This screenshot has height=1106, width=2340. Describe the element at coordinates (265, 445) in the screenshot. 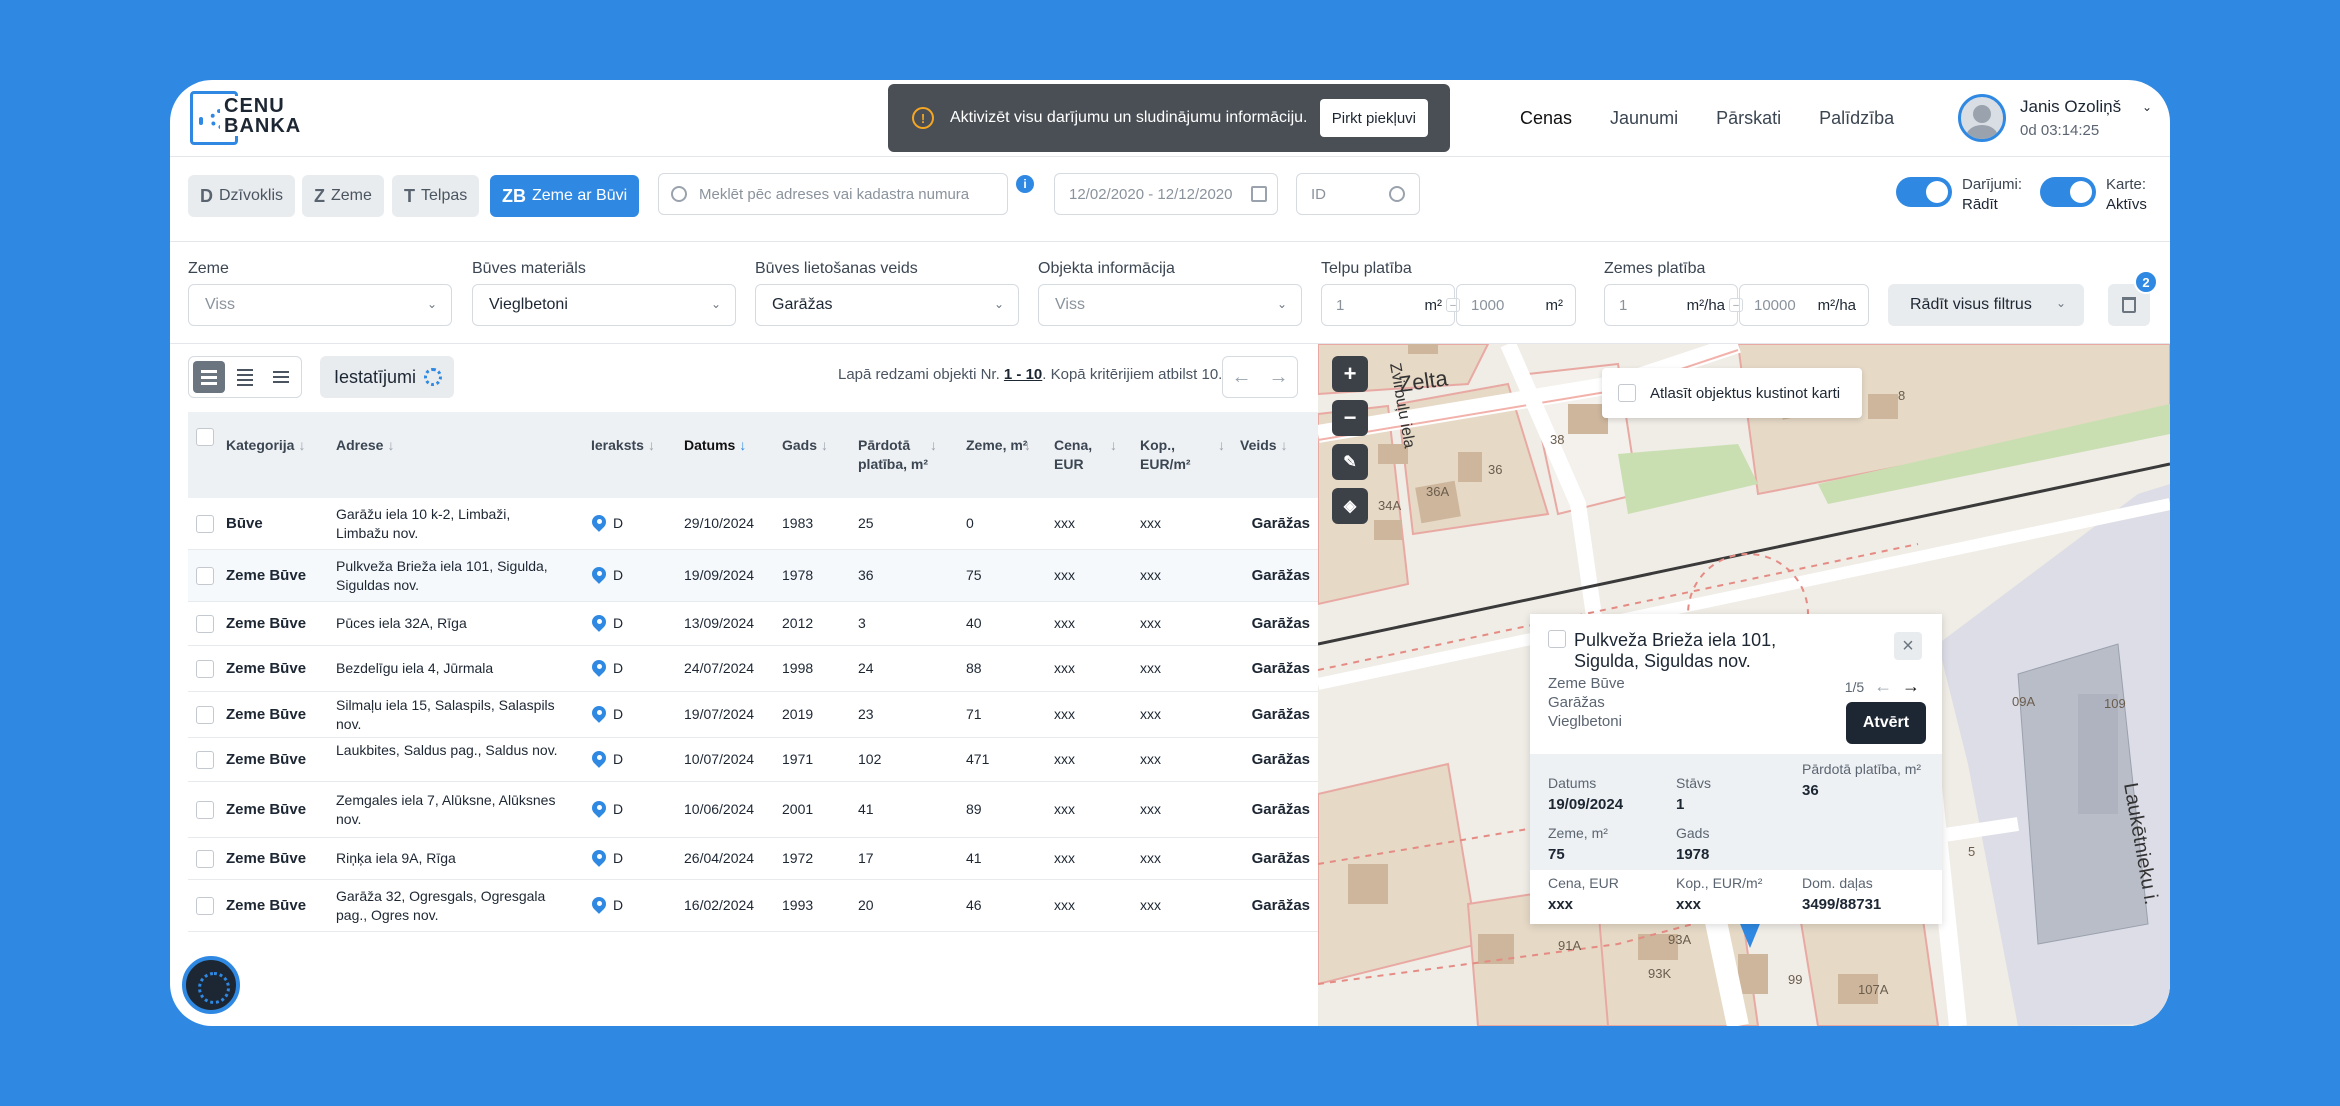

I see `col-kategorija: Kategorija ↓` at that location.